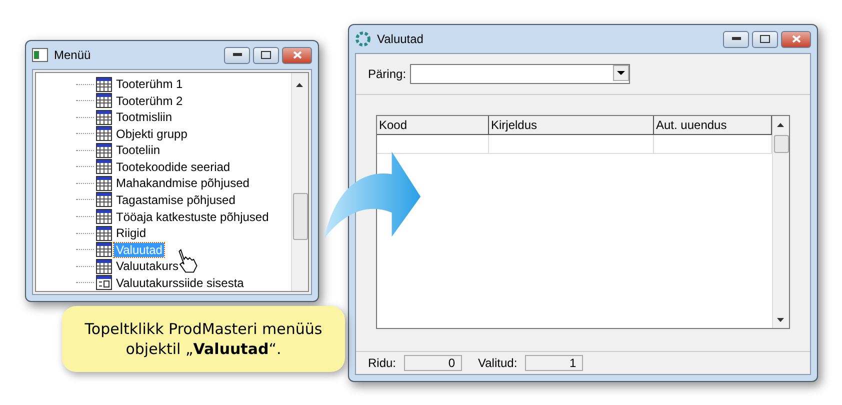  I want to click on tree-item: Tööaja katkestuste põhjused, so click(173, 216).